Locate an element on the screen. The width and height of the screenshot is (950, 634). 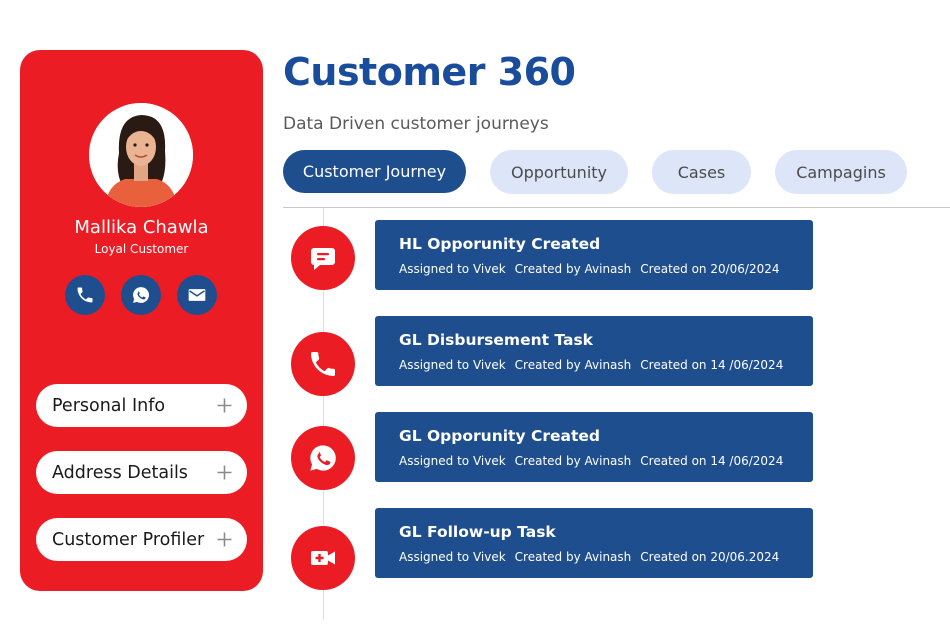
personal-info-label: Personal Info is located at coordinates (109, 405).